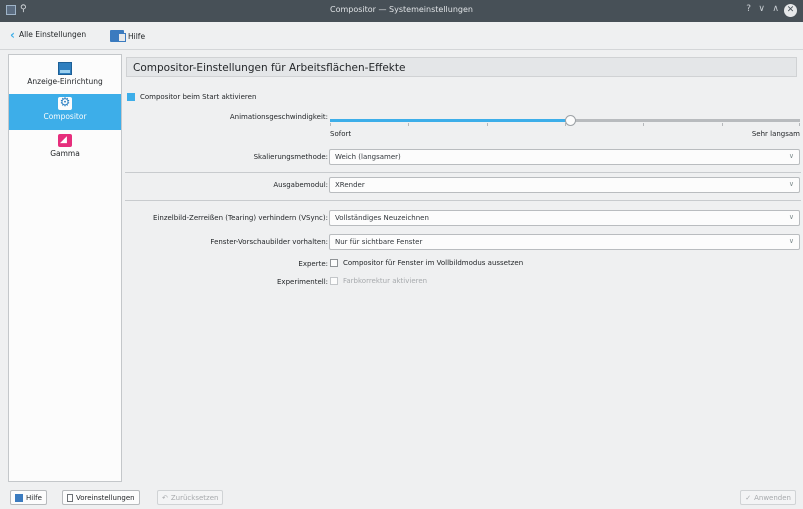 Image resolution: width=803 pixels, height=509 pixels. Describe the element at coordinates (775, 134) in the screenshot. I see `slider-max-label: Sehr langsam` at that location.